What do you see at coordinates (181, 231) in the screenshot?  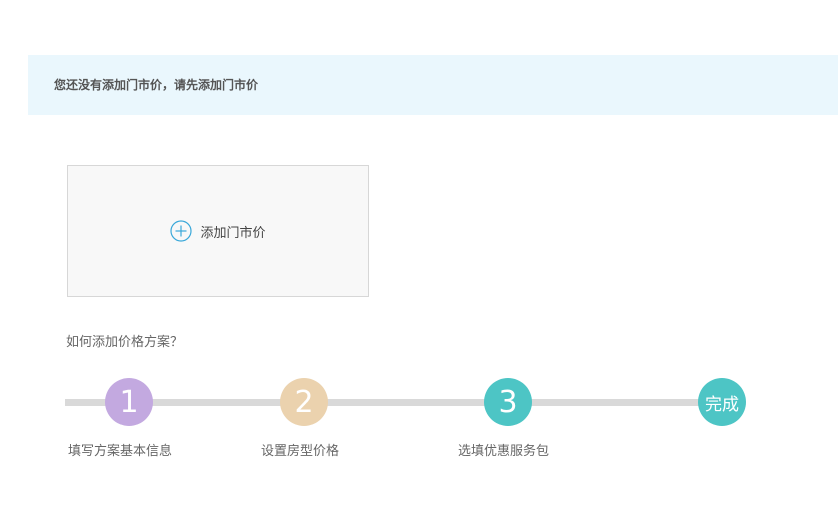 I see `plus-circle-icon` at bounding box center [181, 231].